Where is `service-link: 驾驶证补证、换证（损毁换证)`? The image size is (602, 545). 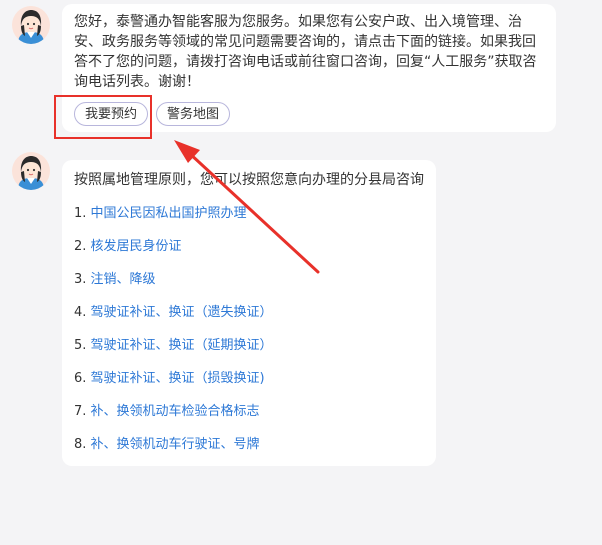
service-link: 驾驶证补证、换证（损毁换证) is located at coordinates (178, 378).